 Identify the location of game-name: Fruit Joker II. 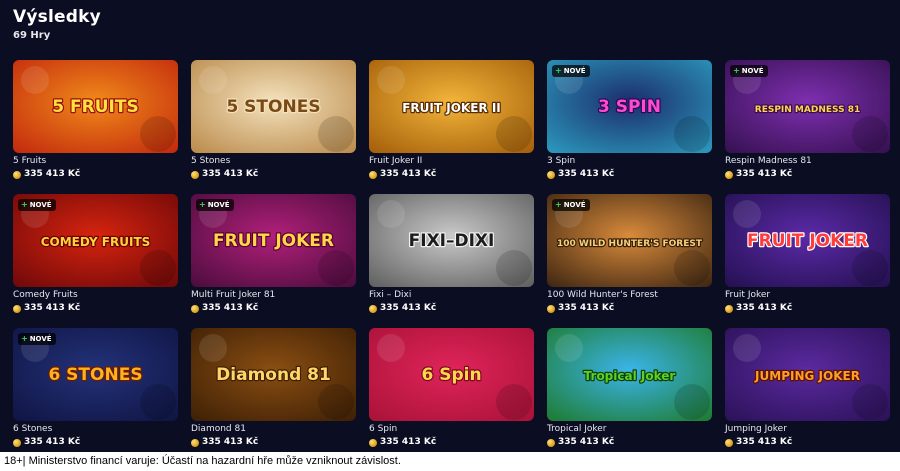
(451, 161).